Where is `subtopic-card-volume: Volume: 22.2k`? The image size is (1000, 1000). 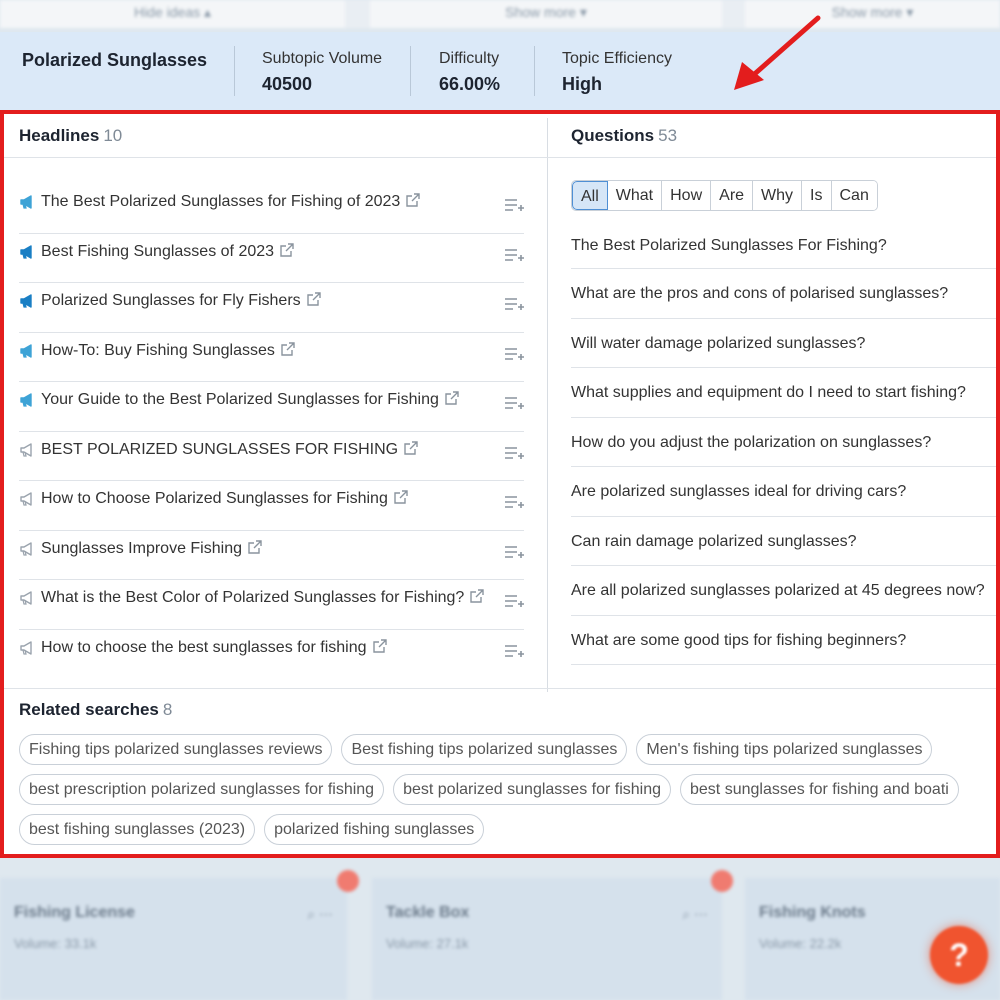 subtopic-card-volume: Volume: 22.2k is located at coordinates (800, 943).